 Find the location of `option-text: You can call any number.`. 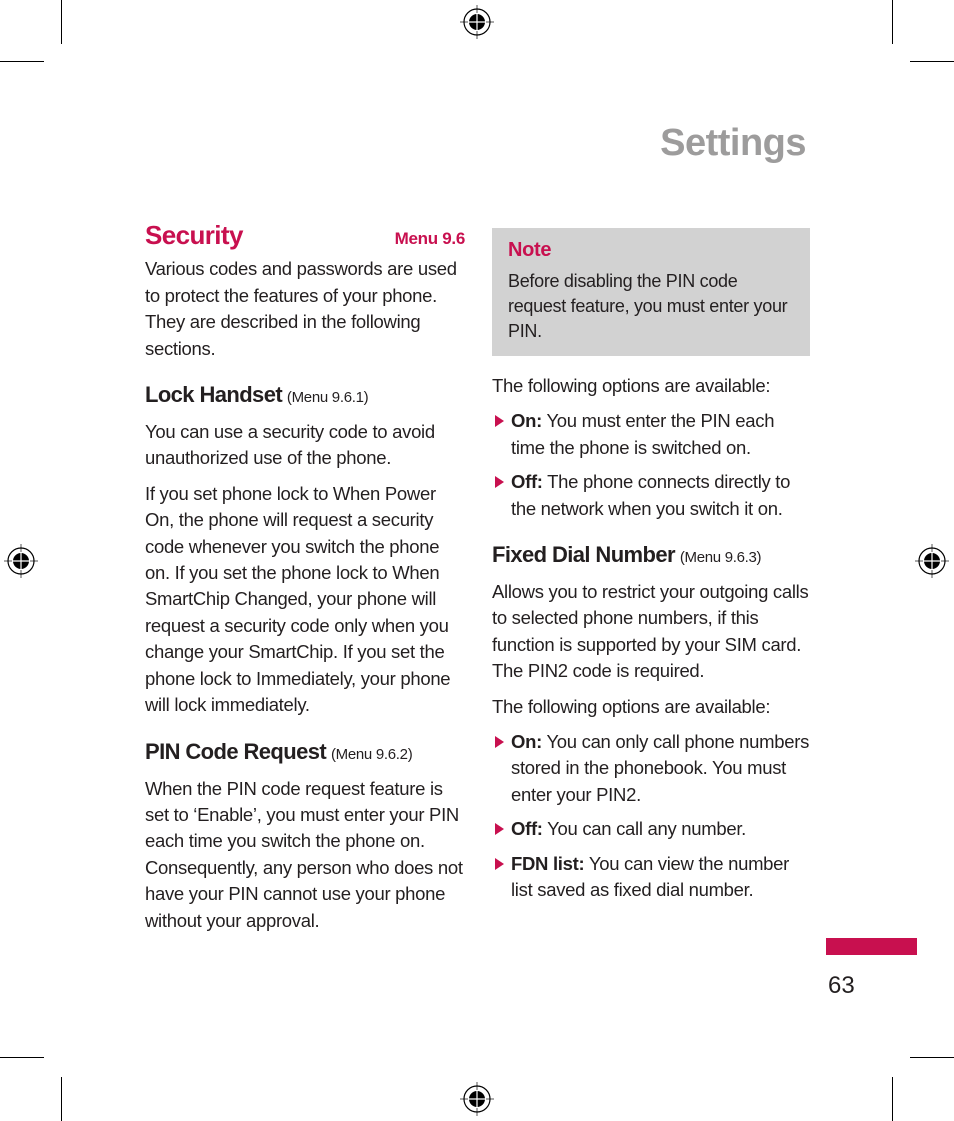

option-text: You can call any number. is located at coordinates (644, 829).